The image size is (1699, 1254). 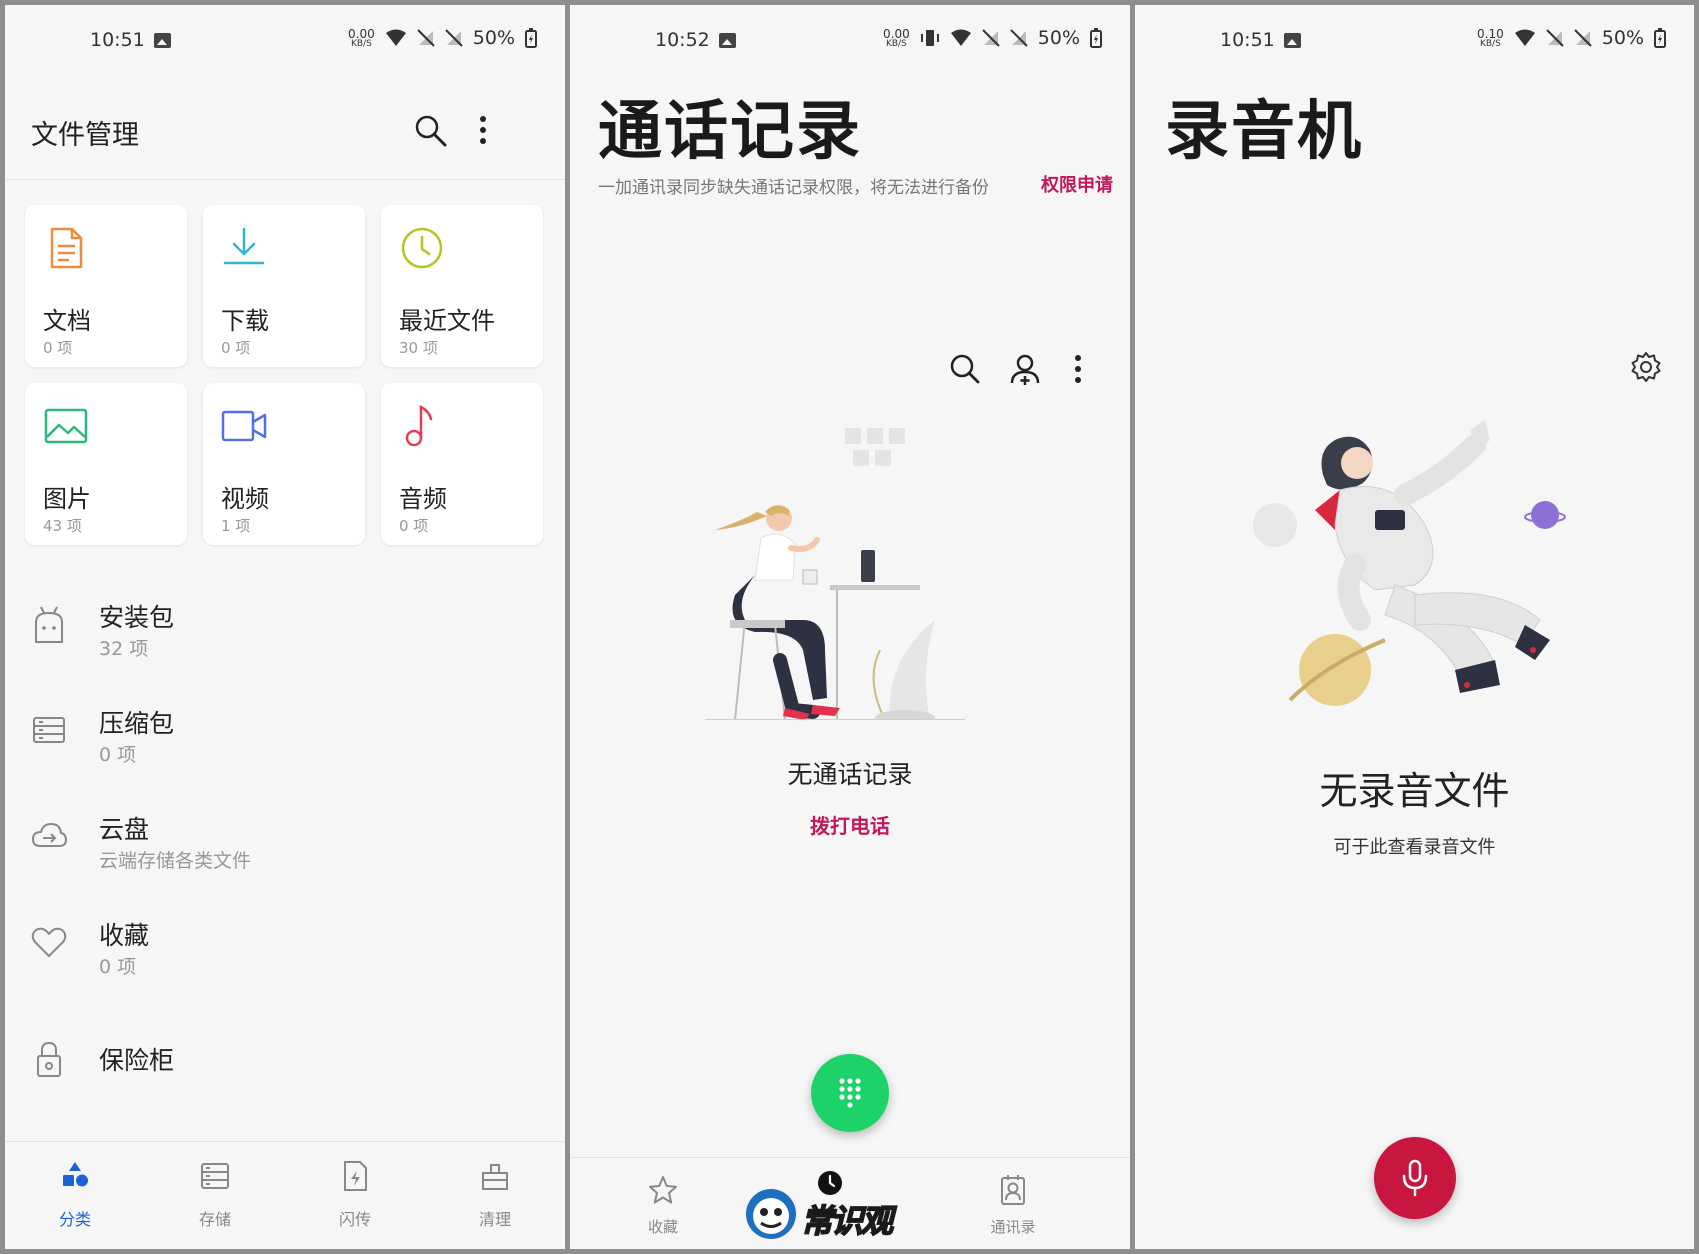 What do you see at coordinates (1077, 184) in the screenshot?
I see `permission-request-link: 权限申请` at bounding box center [1077, 184].